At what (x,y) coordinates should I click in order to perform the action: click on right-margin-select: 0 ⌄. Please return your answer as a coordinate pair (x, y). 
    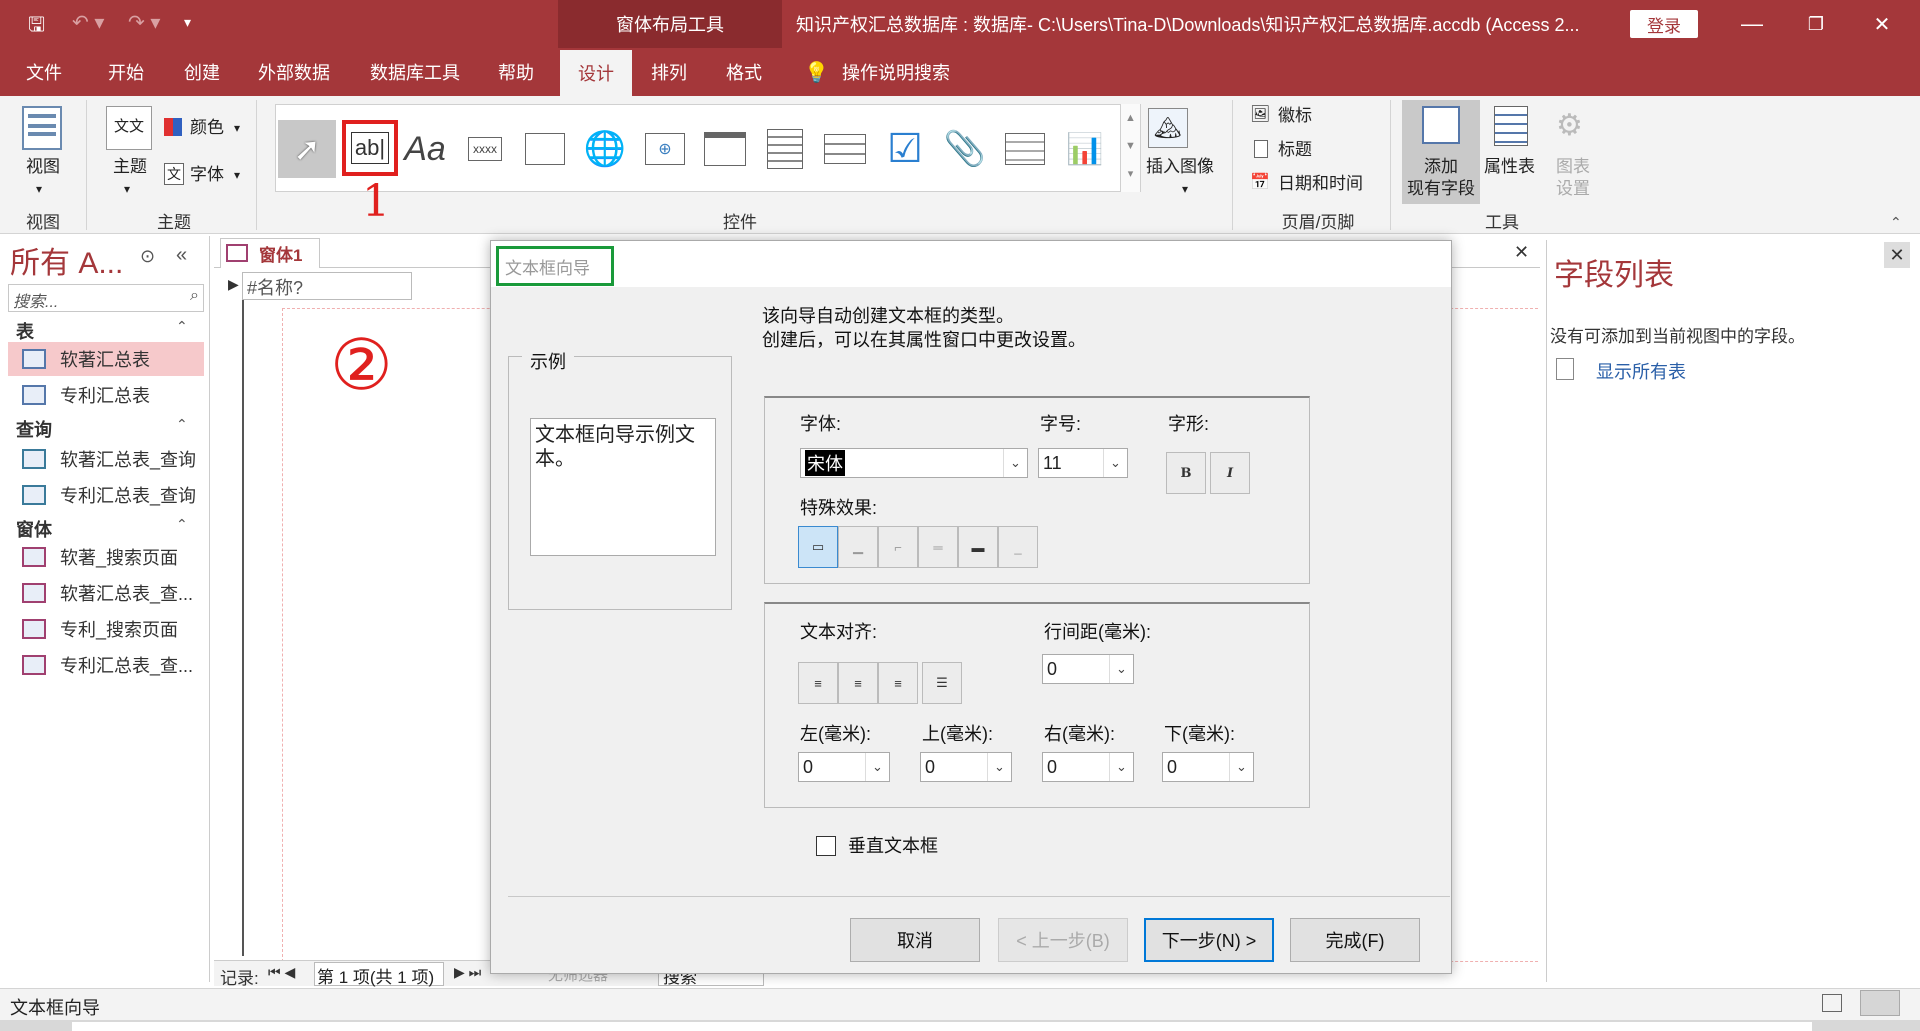
    Looking at the image, I should click on (1088, 767).